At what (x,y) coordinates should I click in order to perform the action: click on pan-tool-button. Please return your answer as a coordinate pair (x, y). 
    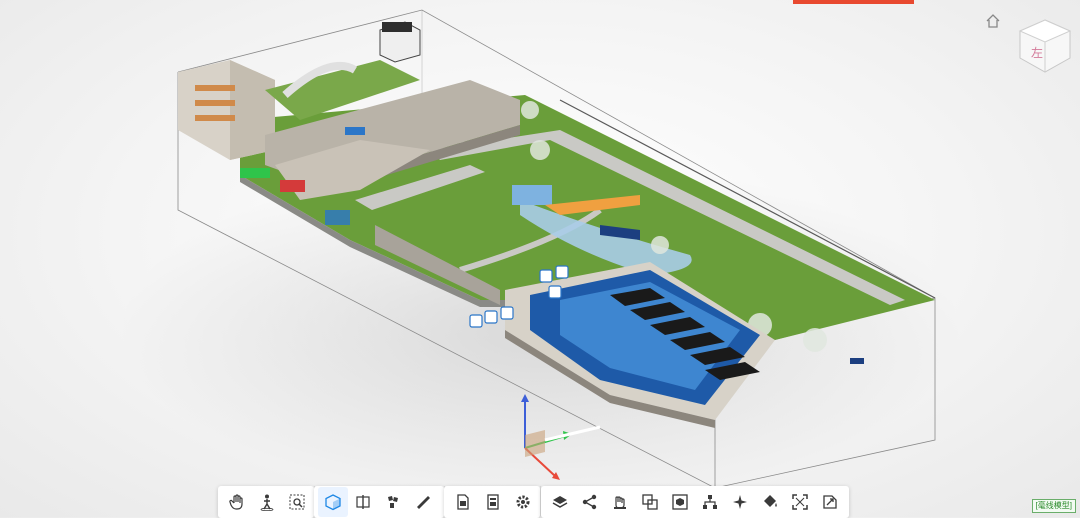
    Looking at the image, I should click on (237, 502).